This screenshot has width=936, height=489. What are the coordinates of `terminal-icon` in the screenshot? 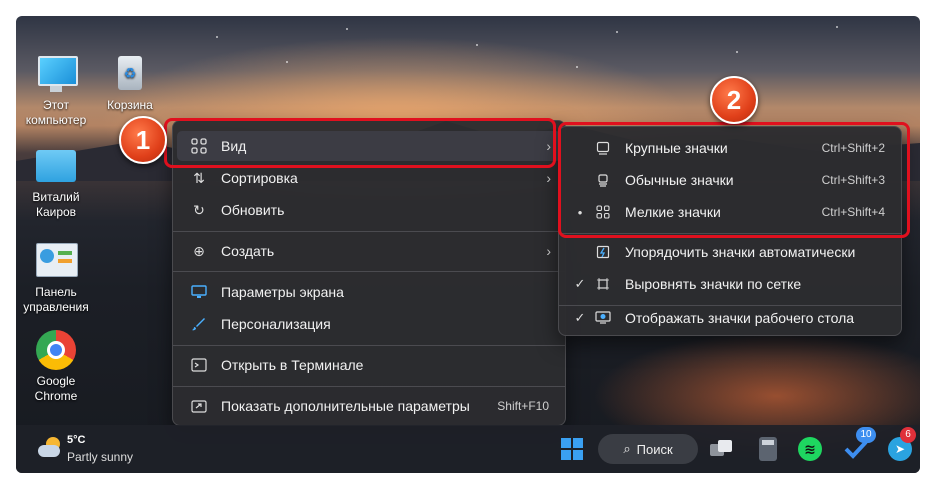 It's located at (199, 365).